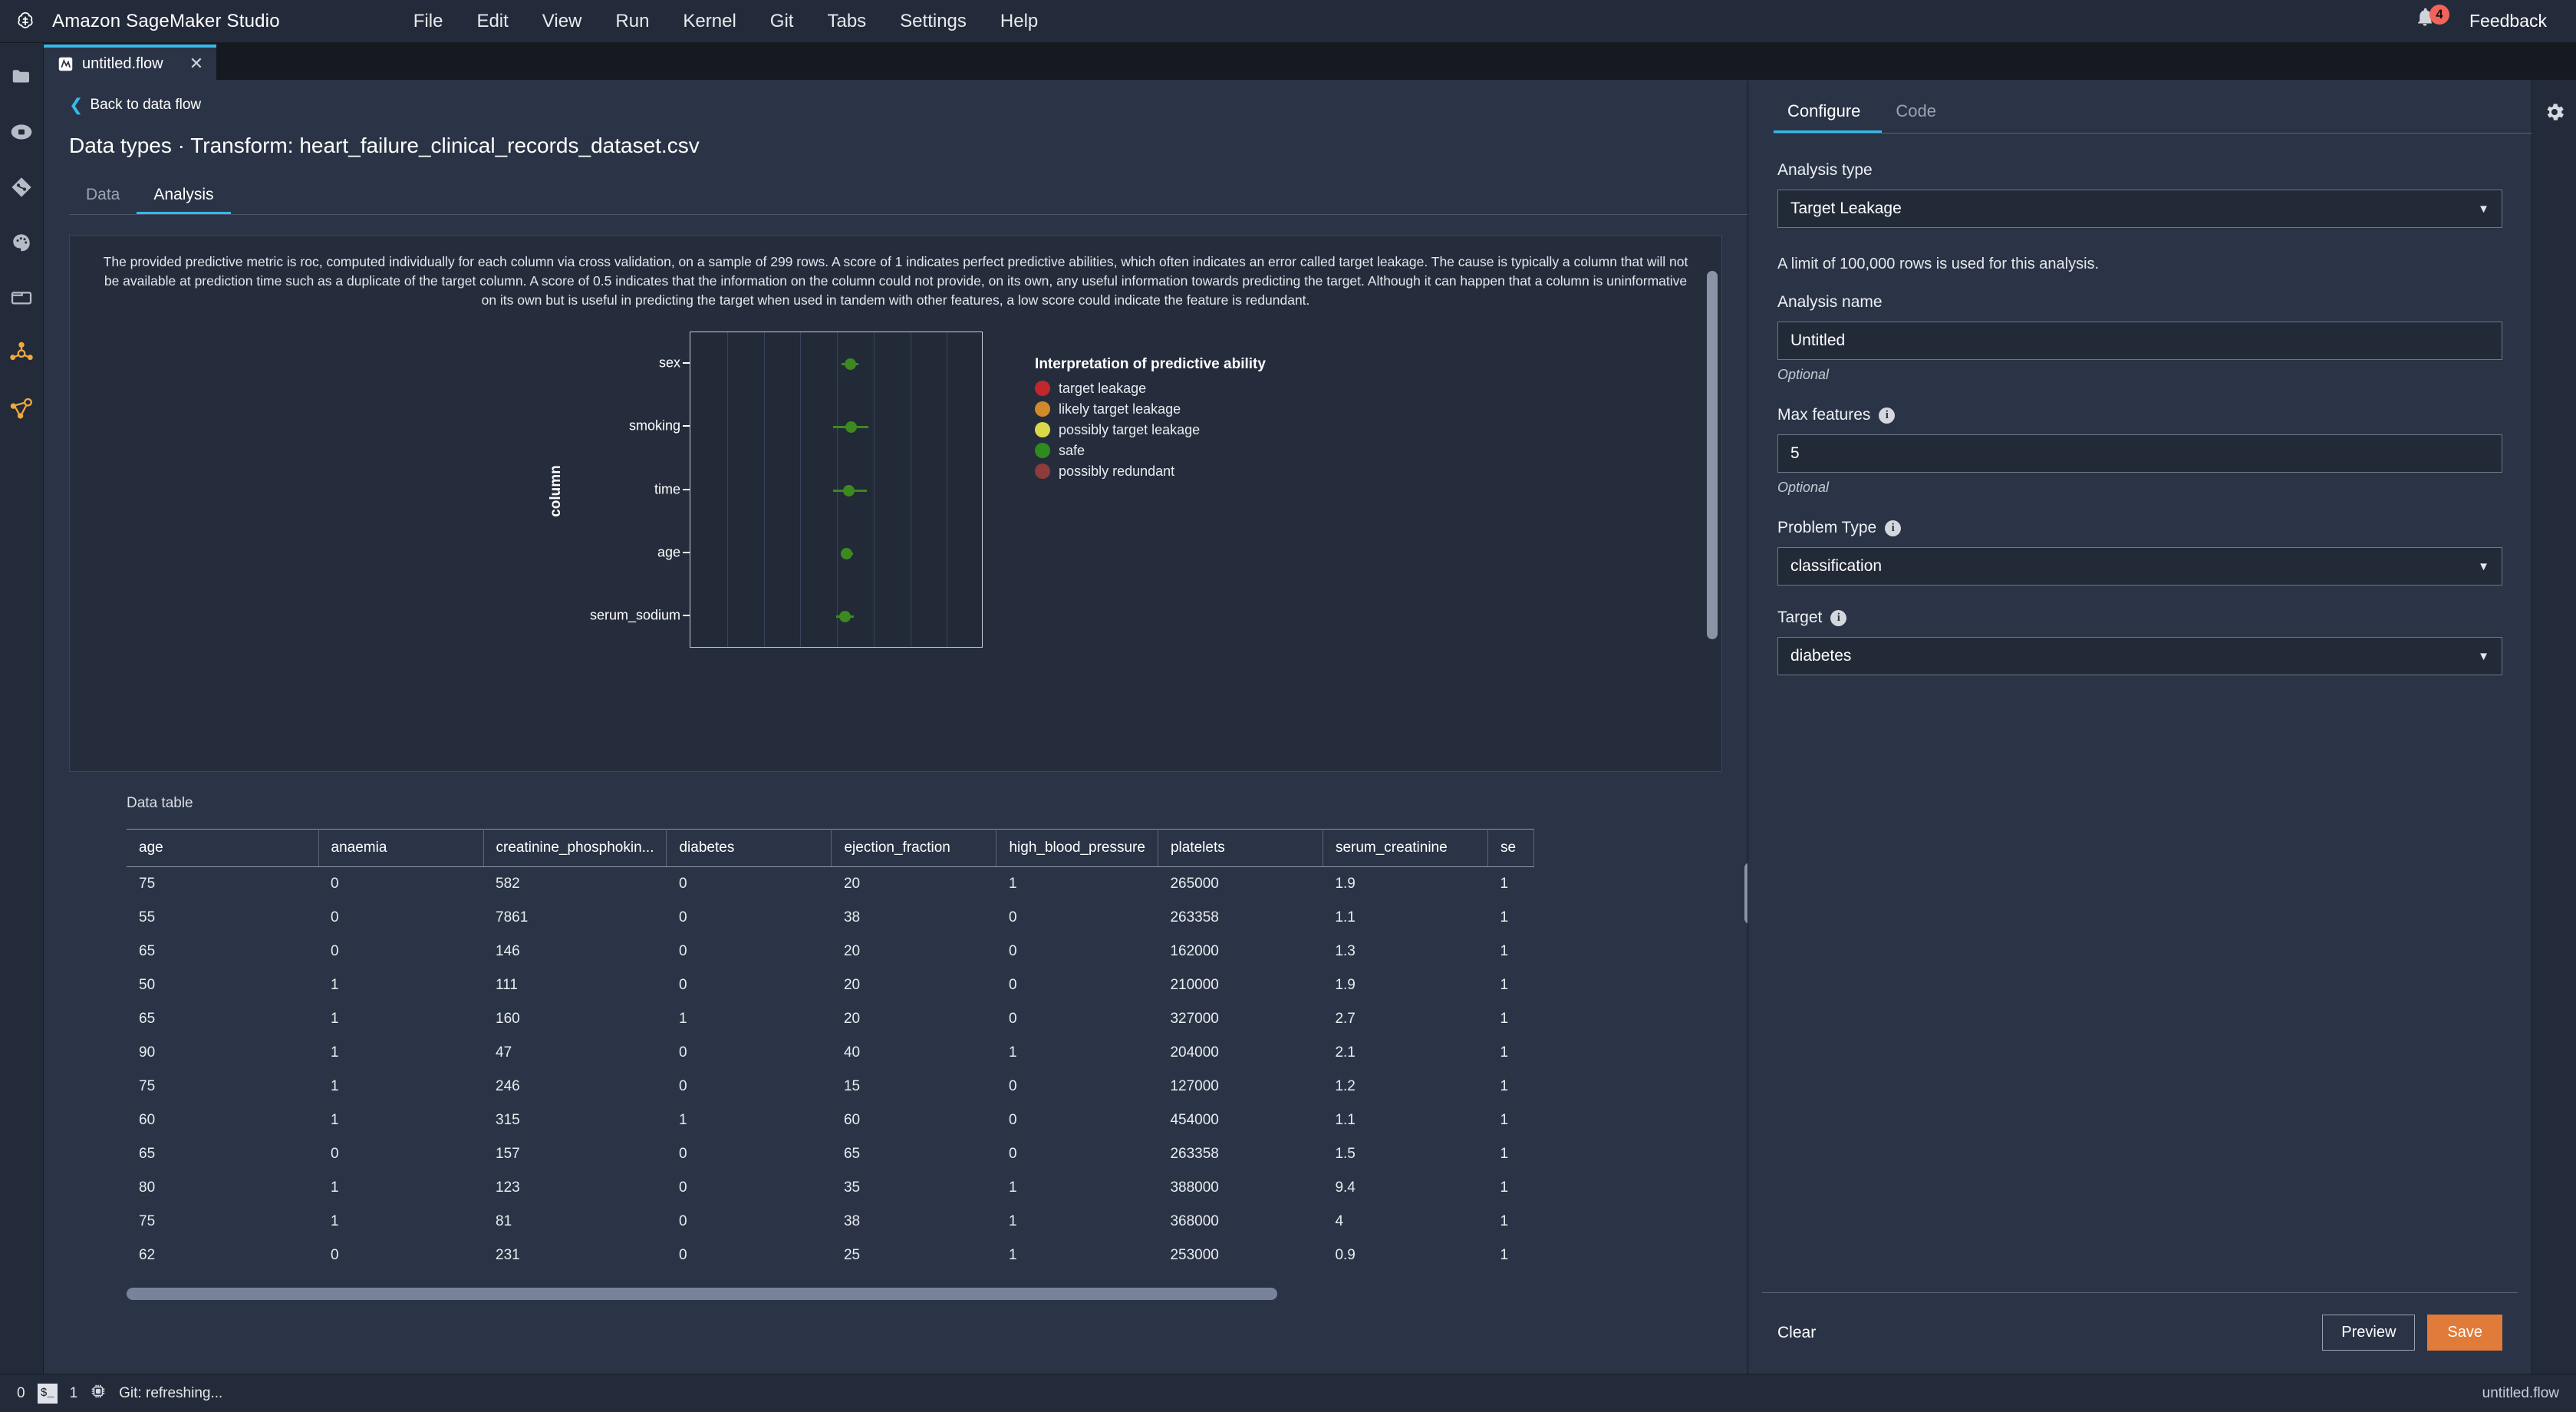 The height and width of the screenshot is (1412, 2576). I want to click on configure-panel-footer: Clear Preview Save, so click(2140, 1333).